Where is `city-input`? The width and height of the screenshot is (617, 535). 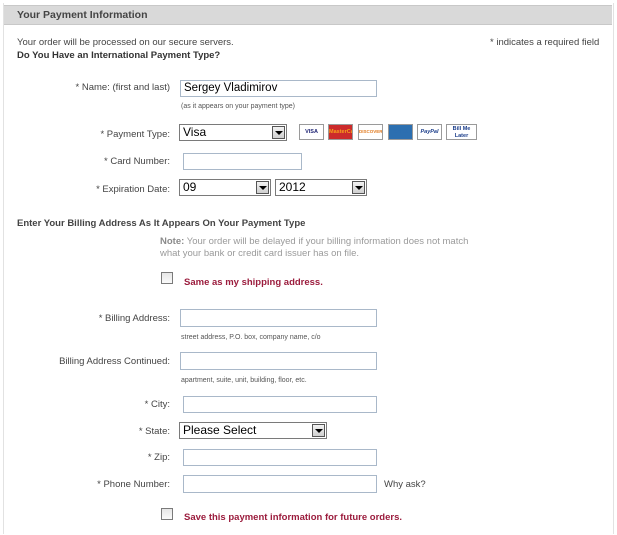
city-input is located at coordinates (280, 404).